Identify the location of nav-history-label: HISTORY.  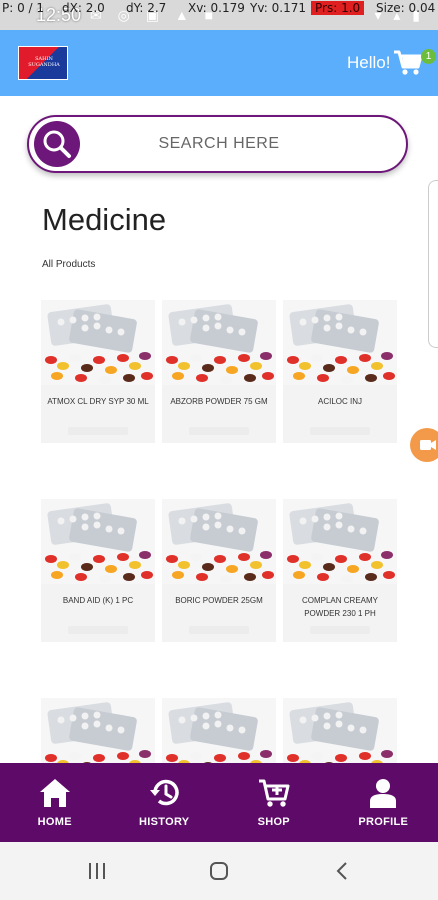
(164, 822).